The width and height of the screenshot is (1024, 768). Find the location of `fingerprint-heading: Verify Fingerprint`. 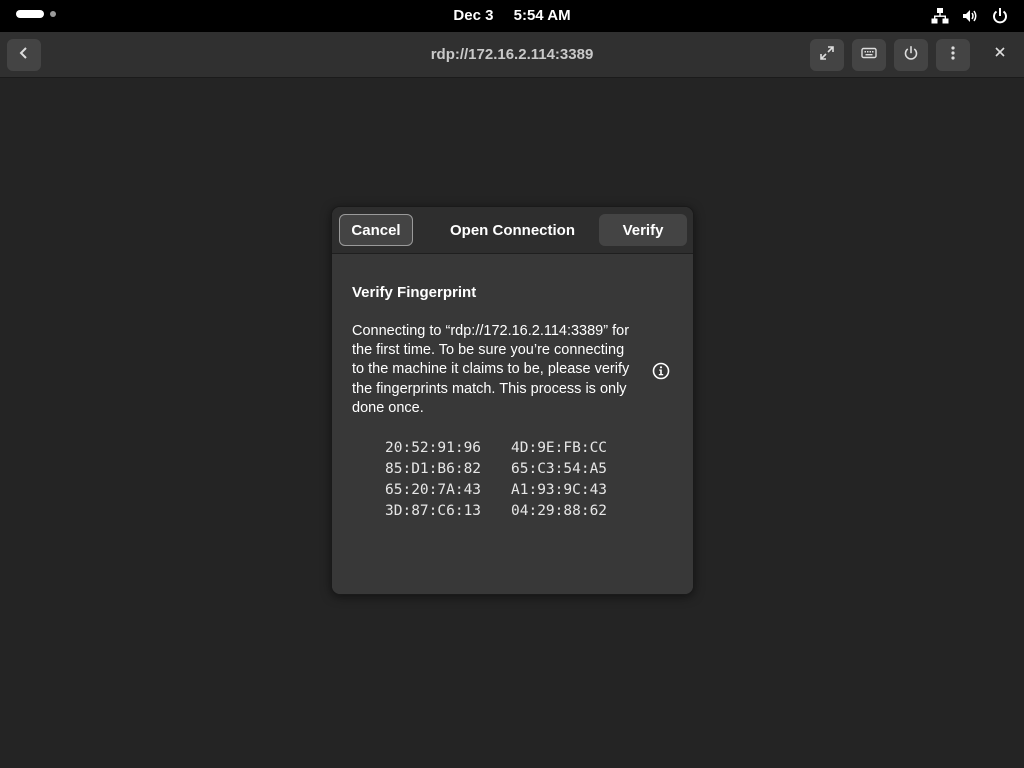

fingerprint-heading: Verify Fingerprint is located at coordinates (414, 292).